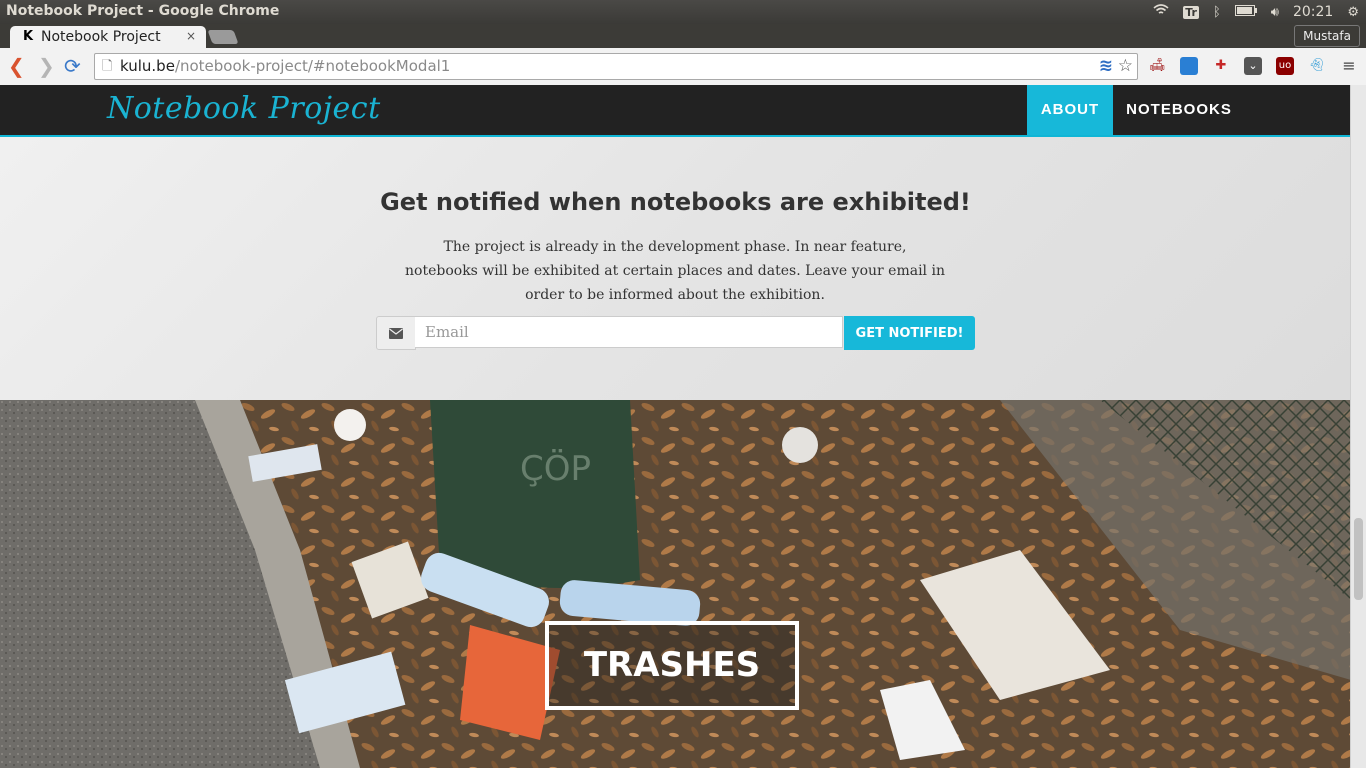 The height and width of the screenshot is (768, 1366). What do you see at coordinates (1217, 12) in the screenshot?
I see `bluetooth-icon: ᛒ` at bounding box center [1217, 12].